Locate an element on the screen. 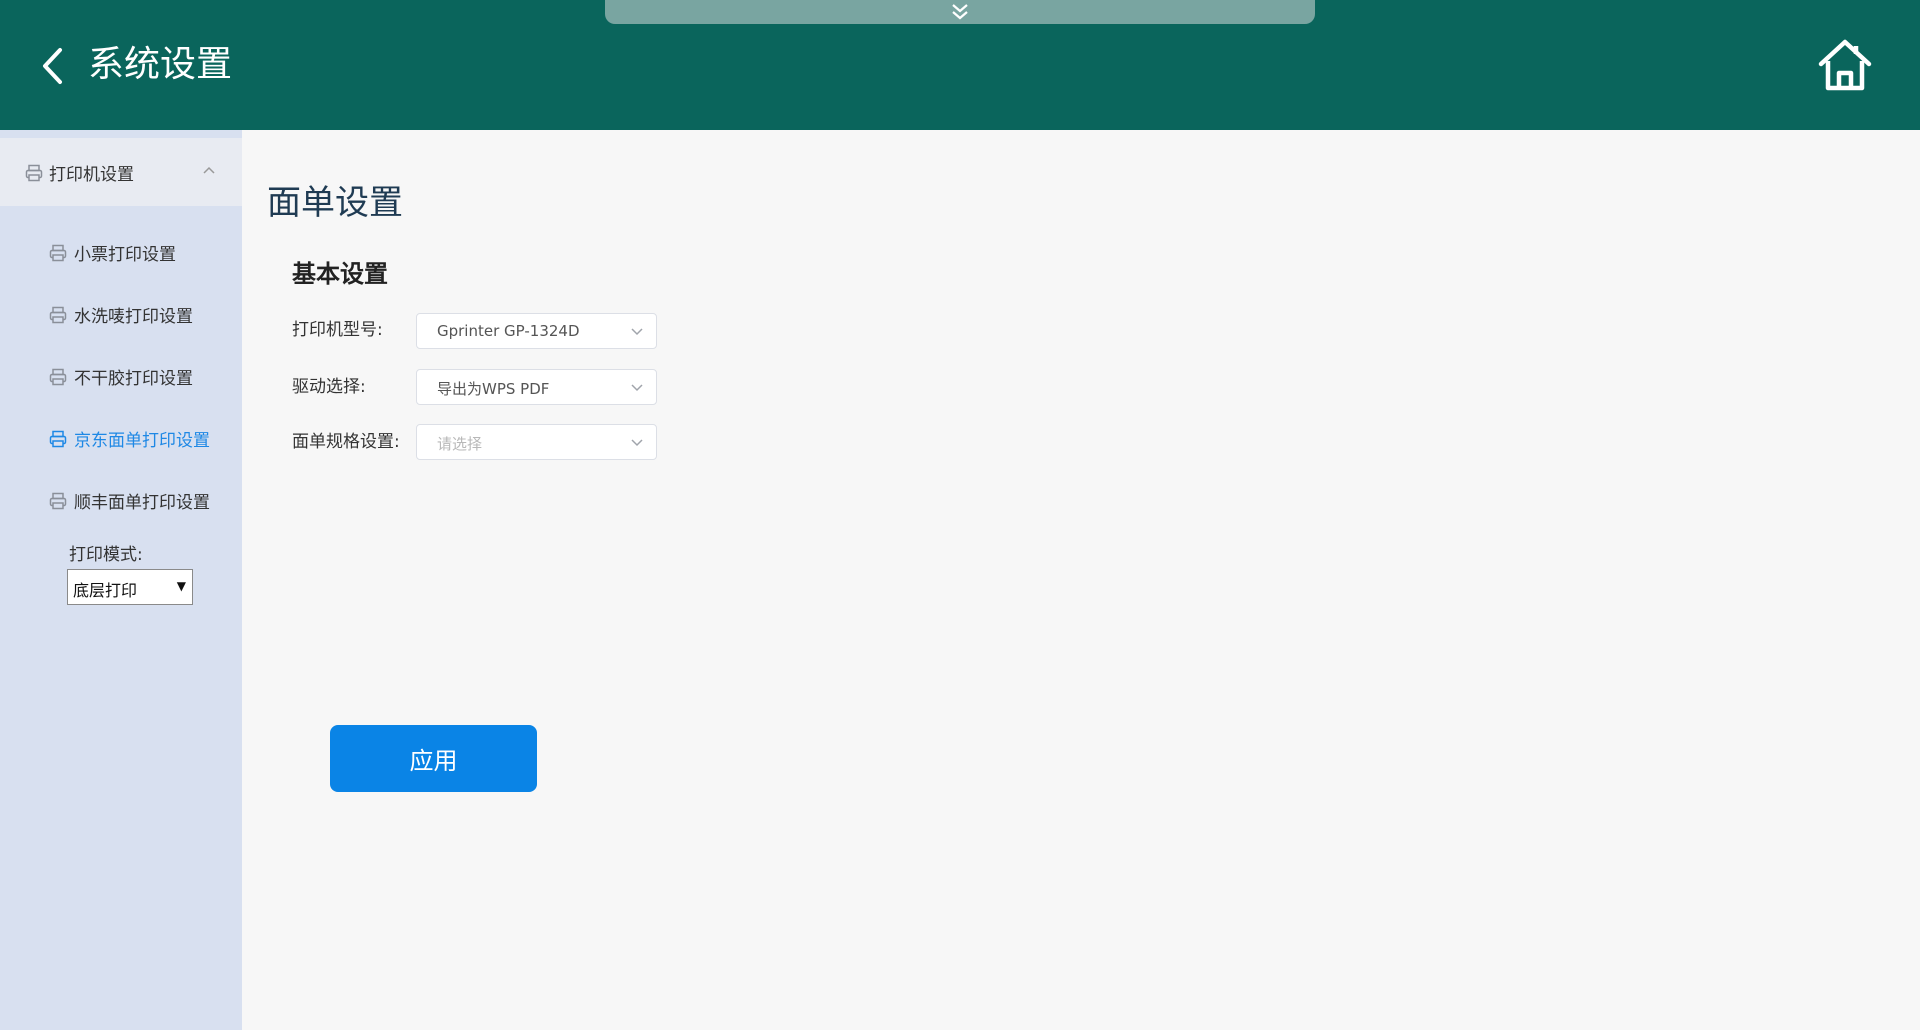 This screenshot has width=1920, height=1030. waybill-spec-select: 请选择 is located at coordinates (536, 442).